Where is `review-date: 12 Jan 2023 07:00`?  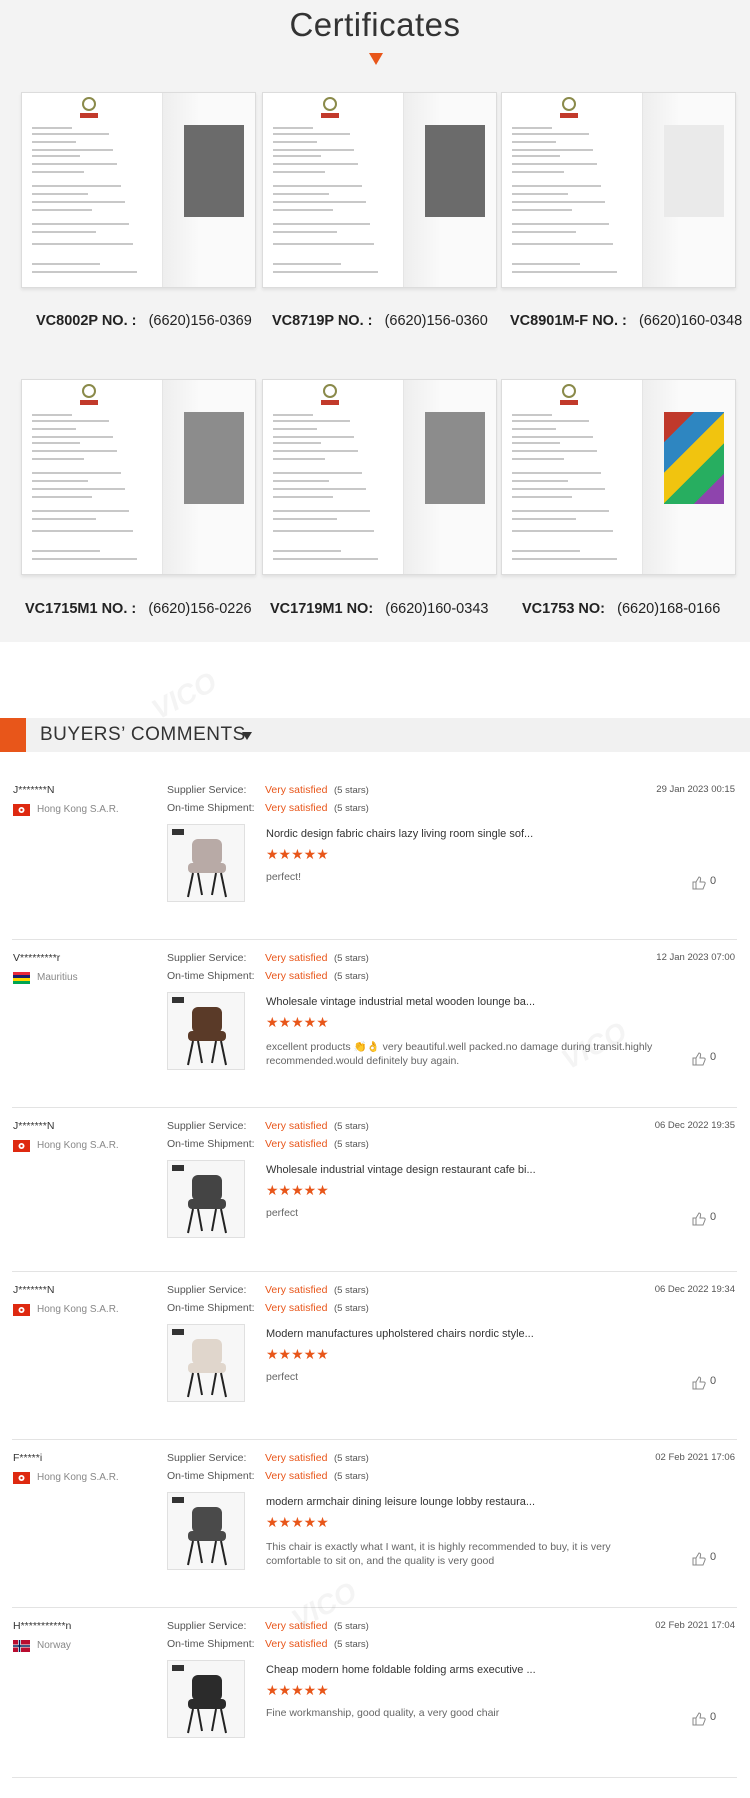
review-date: 12 Jan 2023 07:00 is located at coordinates (695, 957).